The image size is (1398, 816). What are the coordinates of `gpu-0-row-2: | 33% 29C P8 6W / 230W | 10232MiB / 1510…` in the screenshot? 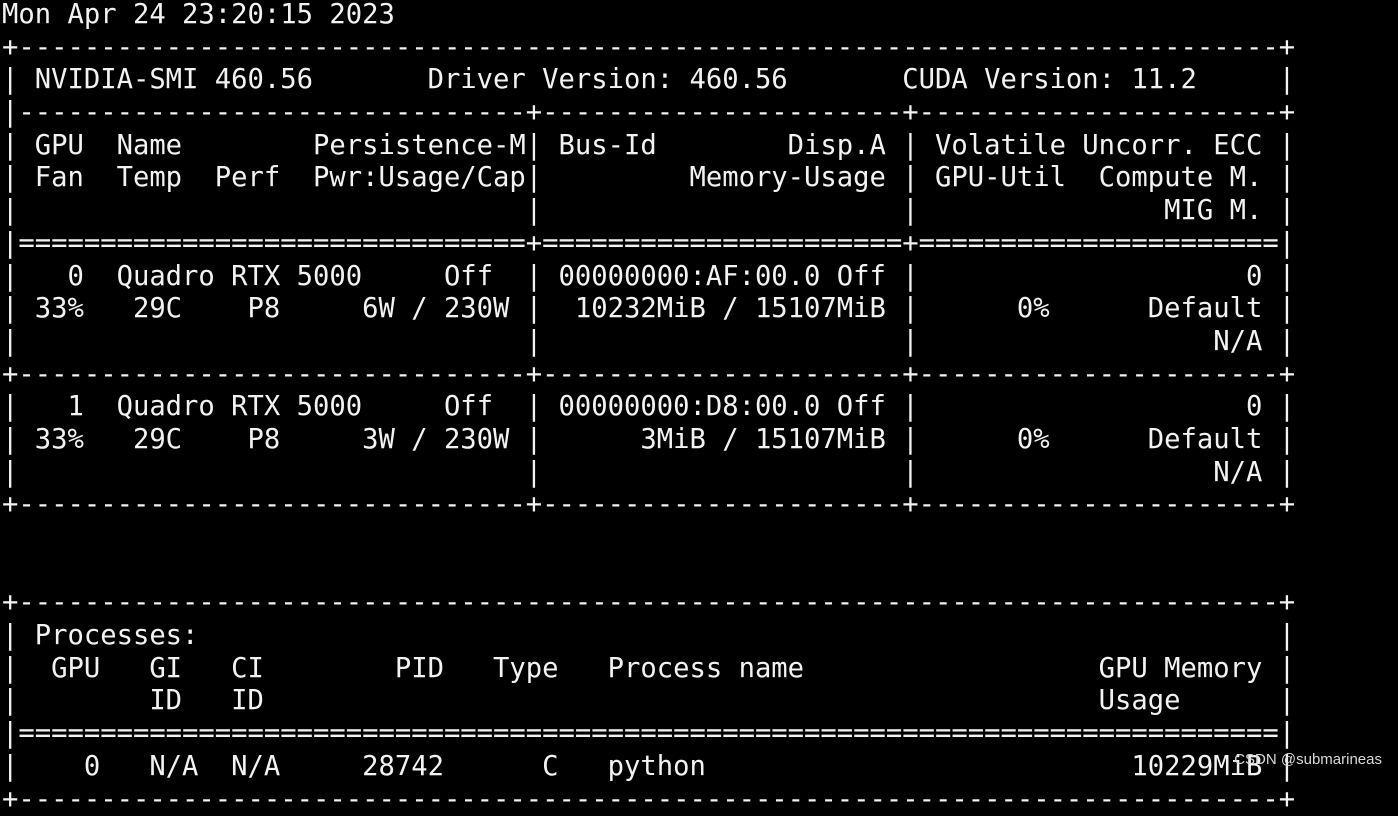 It's located at (648, 309).